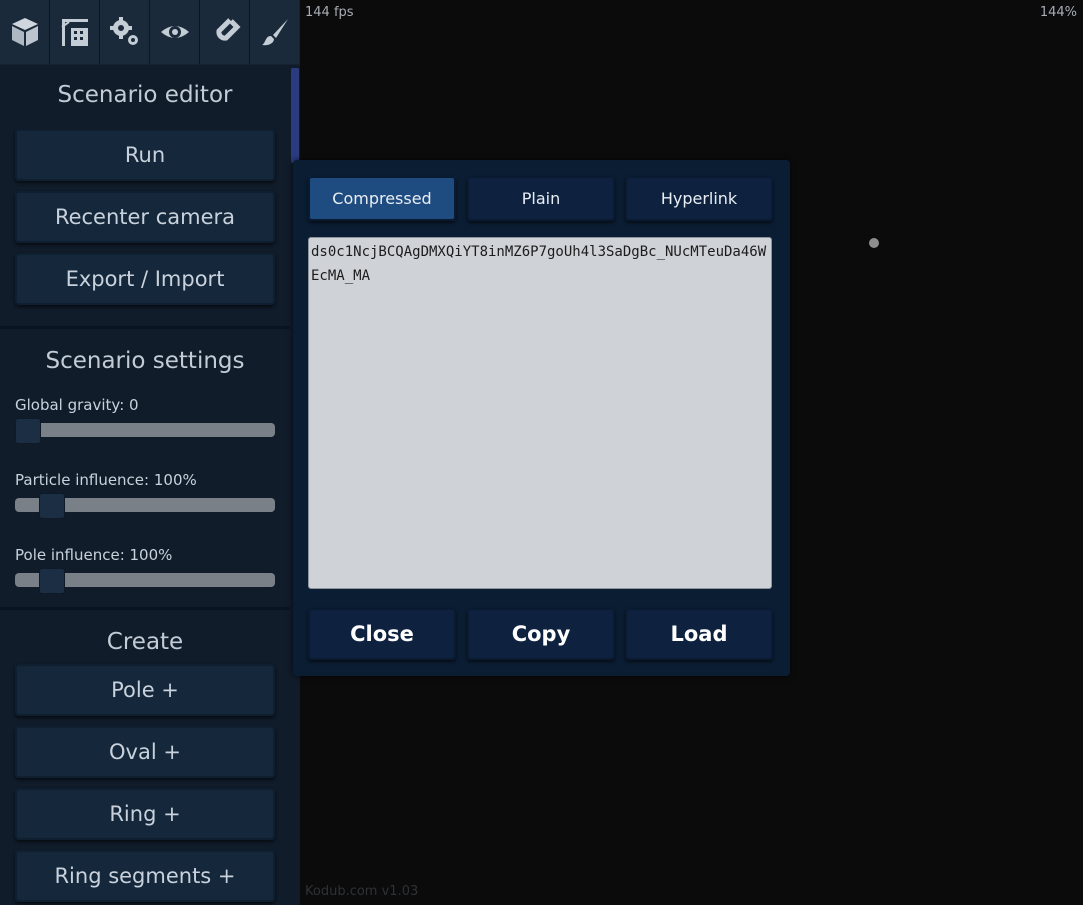  I want to click on sidebar-scrollbar, so click(295, 115).